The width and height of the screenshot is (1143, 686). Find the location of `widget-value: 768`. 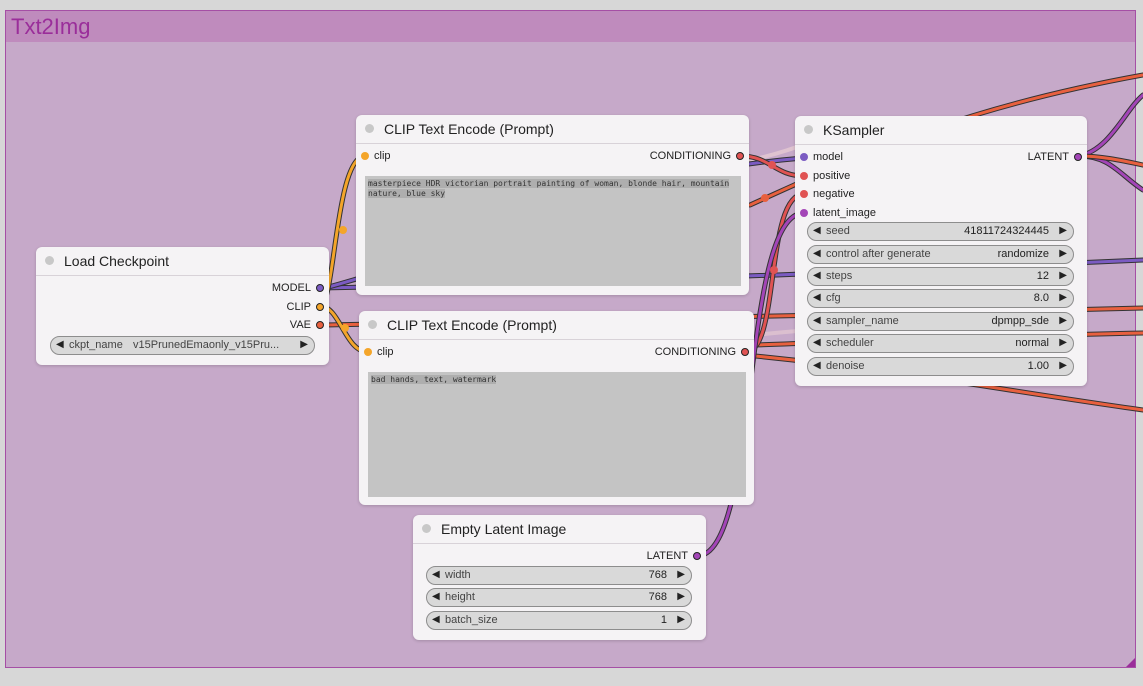

widget-value: 768 is located at coordinates (657, 575).